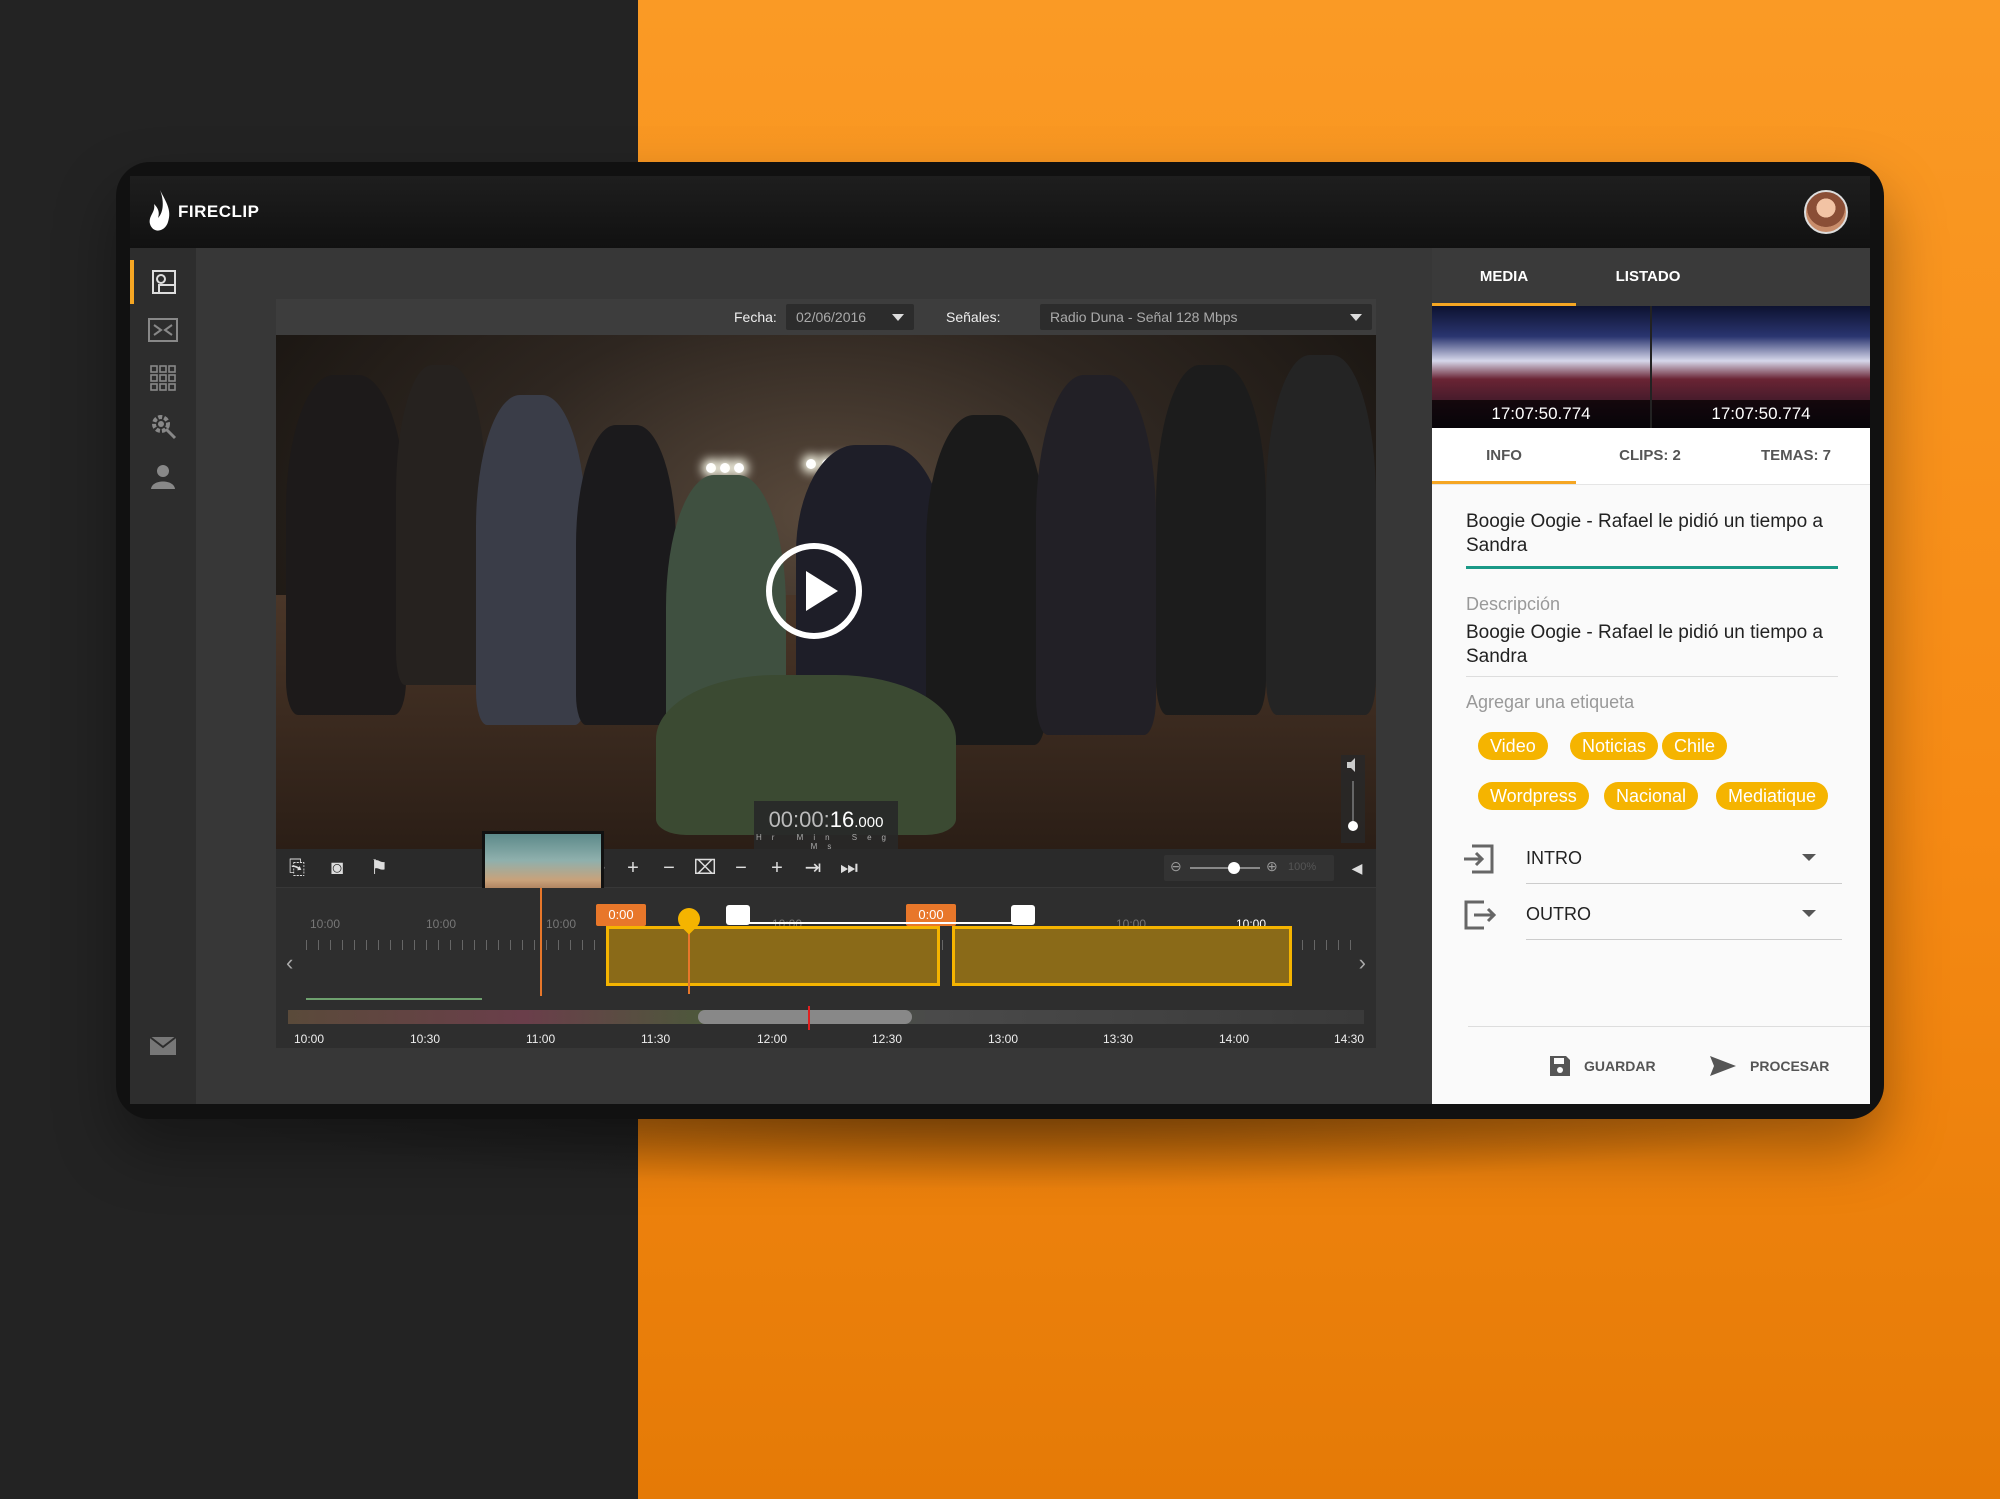  What do you see at coordinates (1479, 859) in the screenshot?
I see `enter-icon` at bounding box center [1479, 859].